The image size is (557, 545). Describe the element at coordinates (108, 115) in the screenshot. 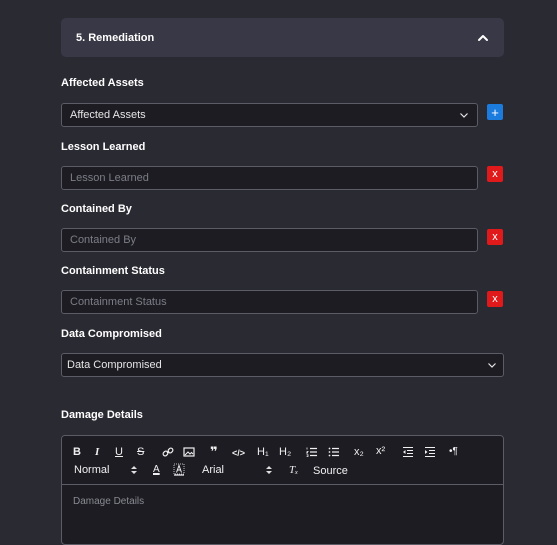

I see `affected-assets-value: Affected Assets` at that location.